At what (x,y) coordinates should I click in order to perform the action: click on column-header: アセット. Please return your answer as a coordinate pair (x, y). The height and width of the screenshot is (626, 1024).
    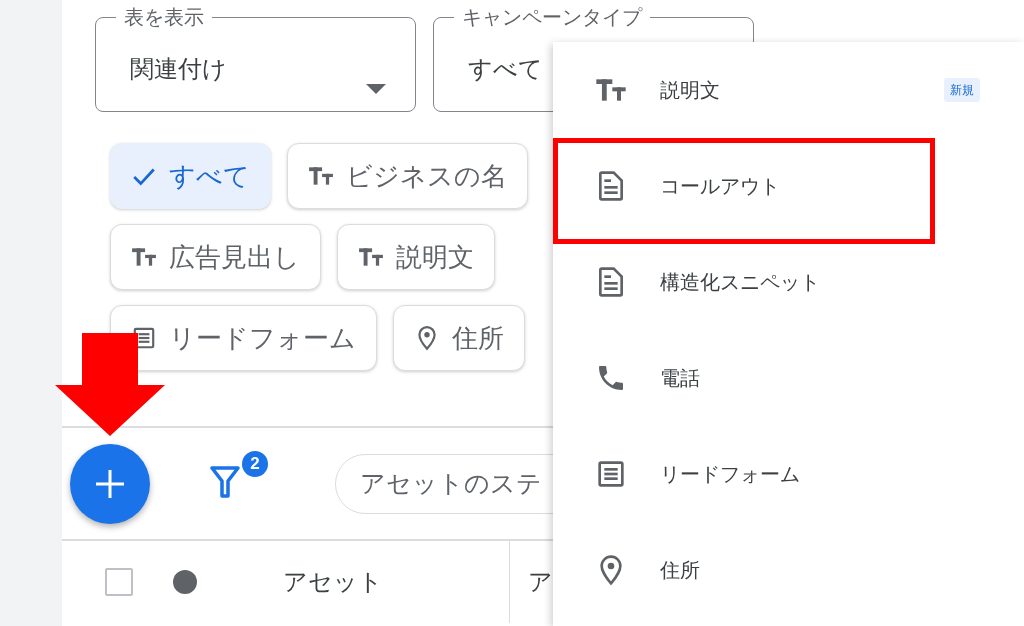
    Looking at the image, I should click on (333, 582).